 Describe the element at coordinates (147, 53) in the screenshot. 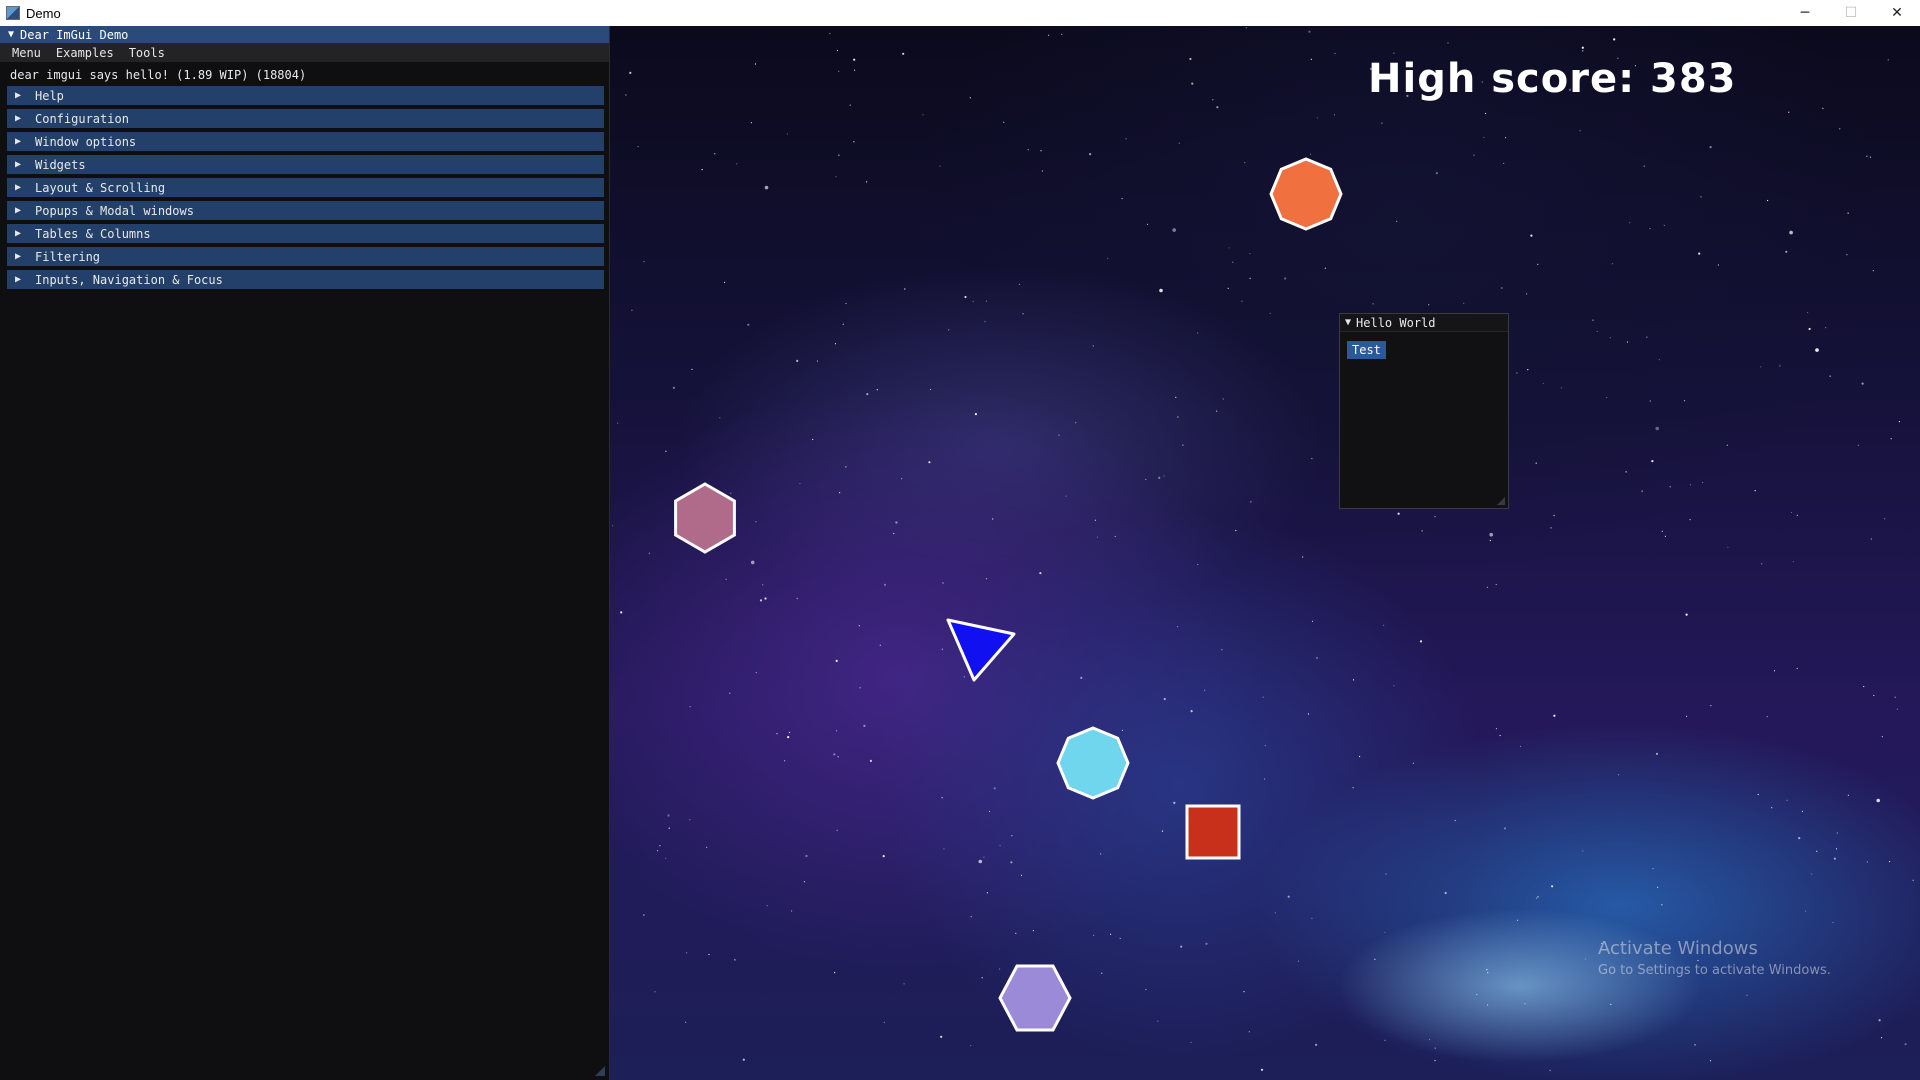

I see `menu-item-tools: Tools` at that location.